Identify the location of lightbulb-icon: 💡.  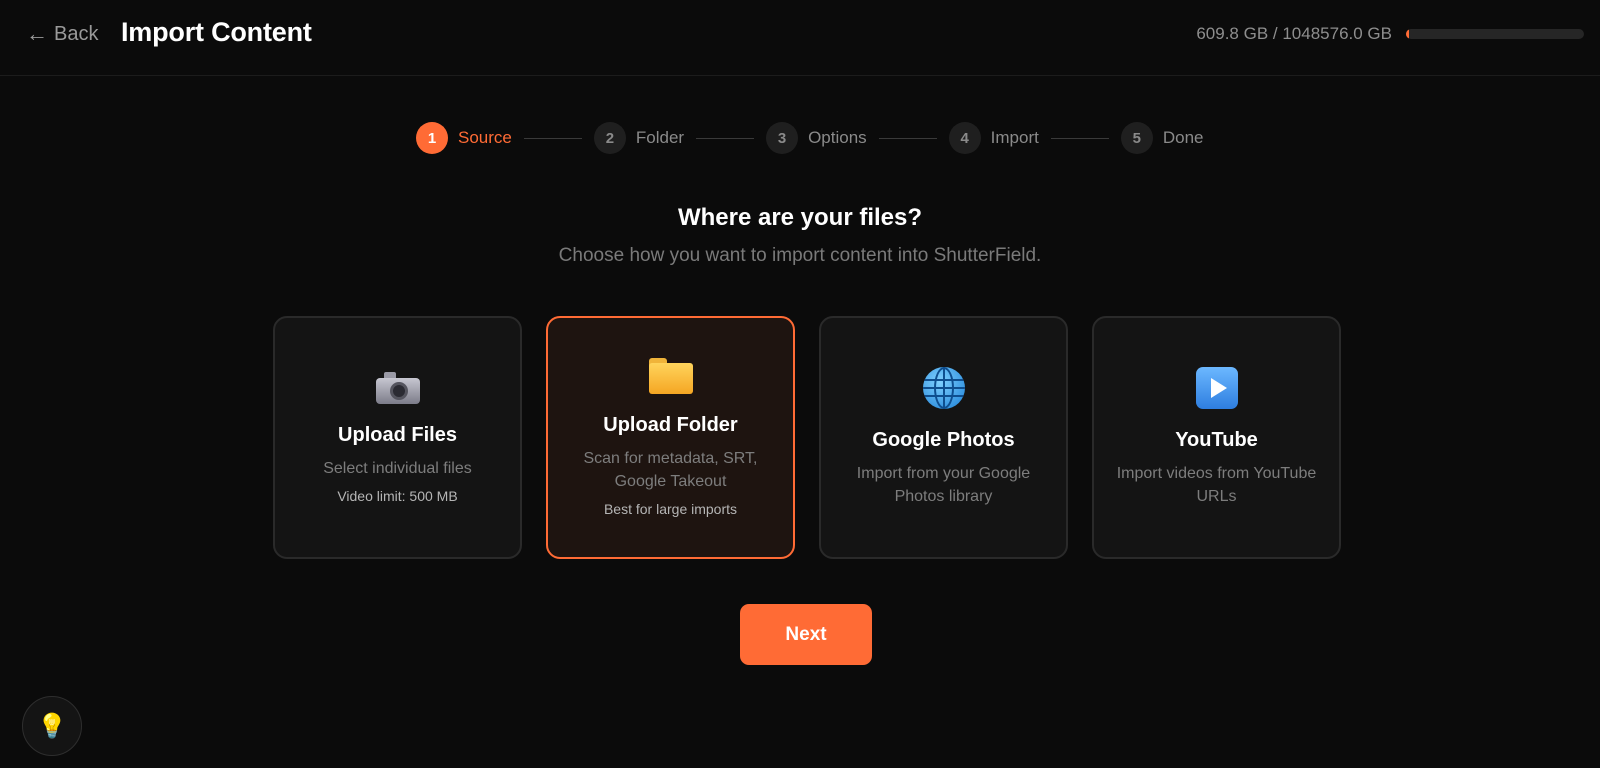
(52, 726).